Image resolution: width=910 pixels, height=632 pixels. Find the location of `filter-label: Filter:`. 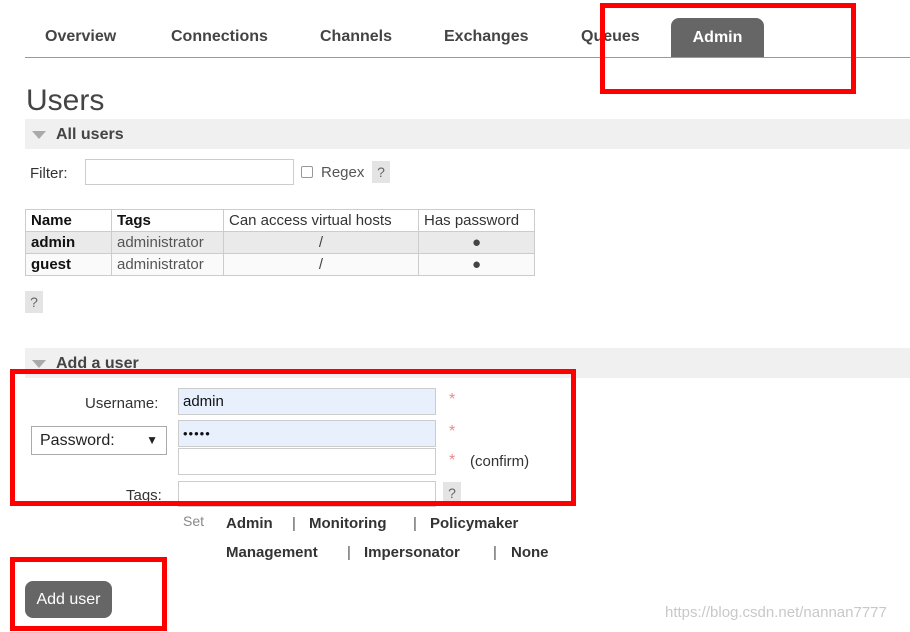

filter-label: Filter: is located at coordinates (49, 173).